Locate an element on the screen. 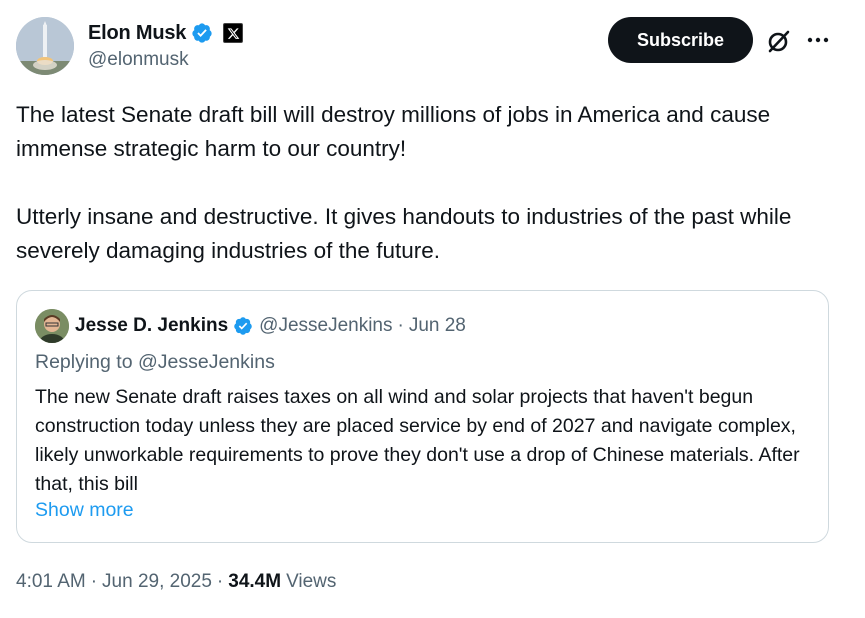 Image resolution: width=865 pixels, height=618 pixels. person-avatar-icon is located at coordinates (52, 326).